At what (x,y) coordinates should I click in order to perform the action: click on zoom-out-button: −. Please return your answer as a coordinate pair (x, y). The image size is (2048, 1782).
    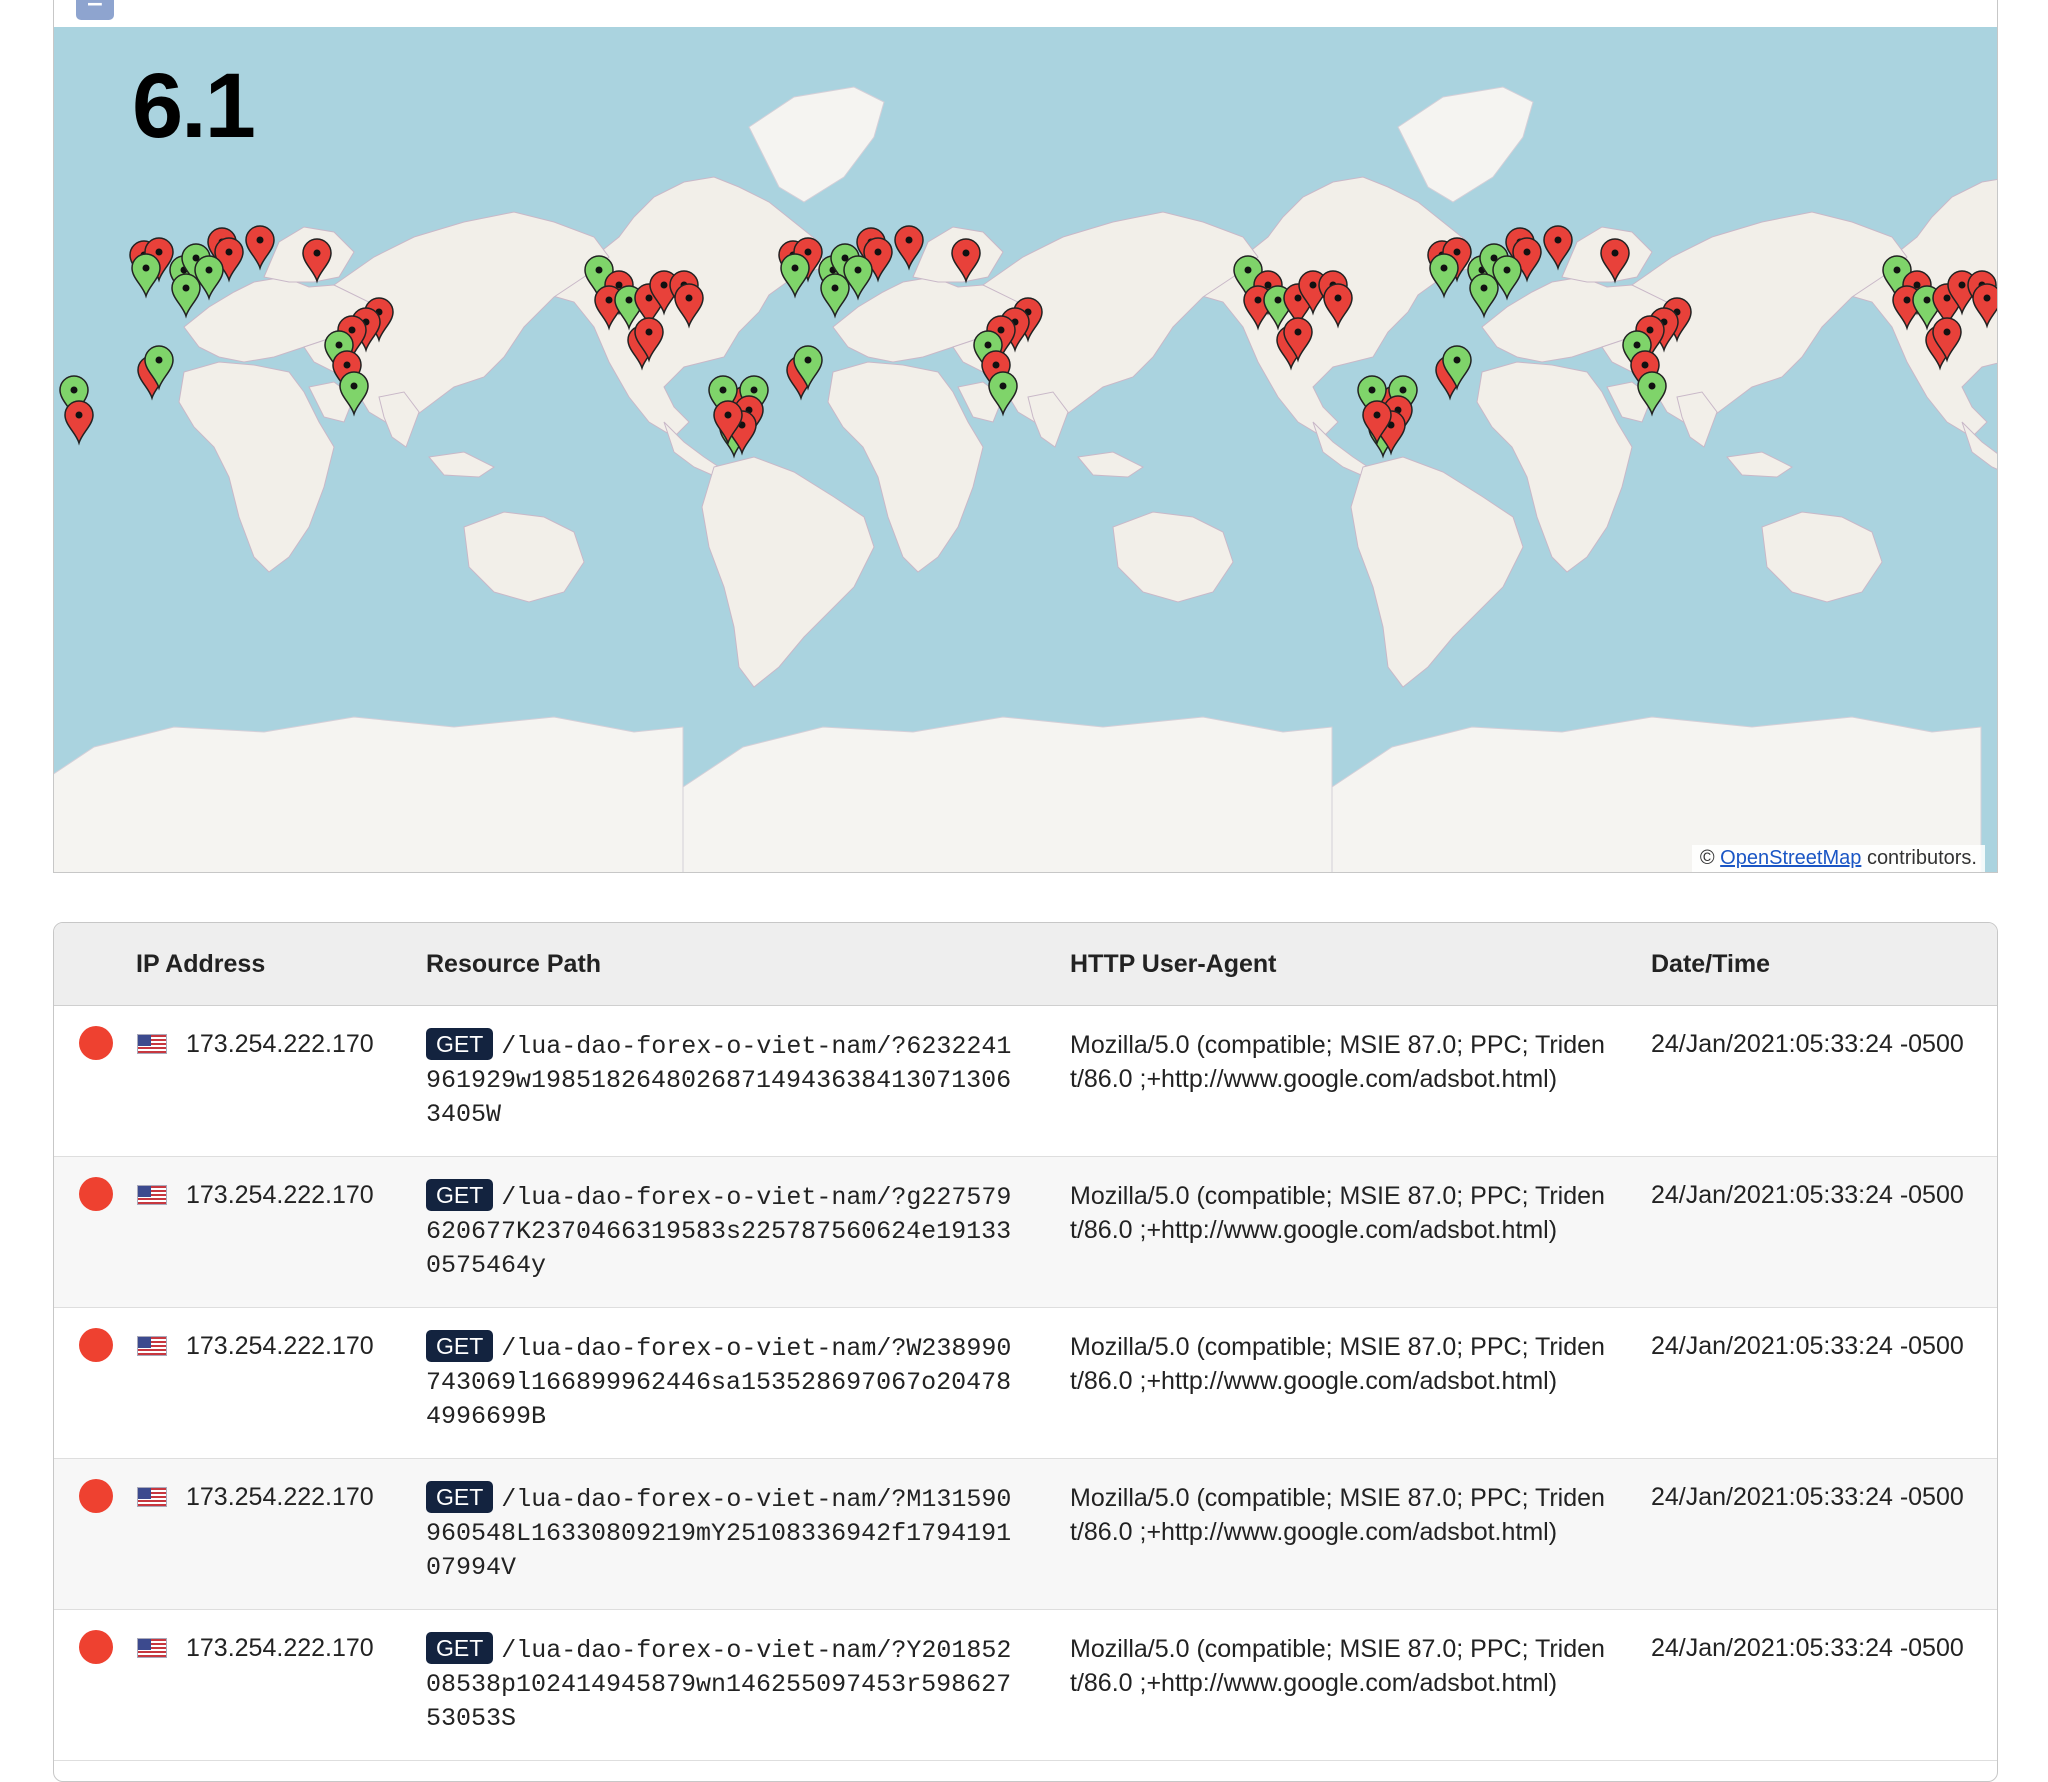
    Looking at the image, I should click on (95, 10).